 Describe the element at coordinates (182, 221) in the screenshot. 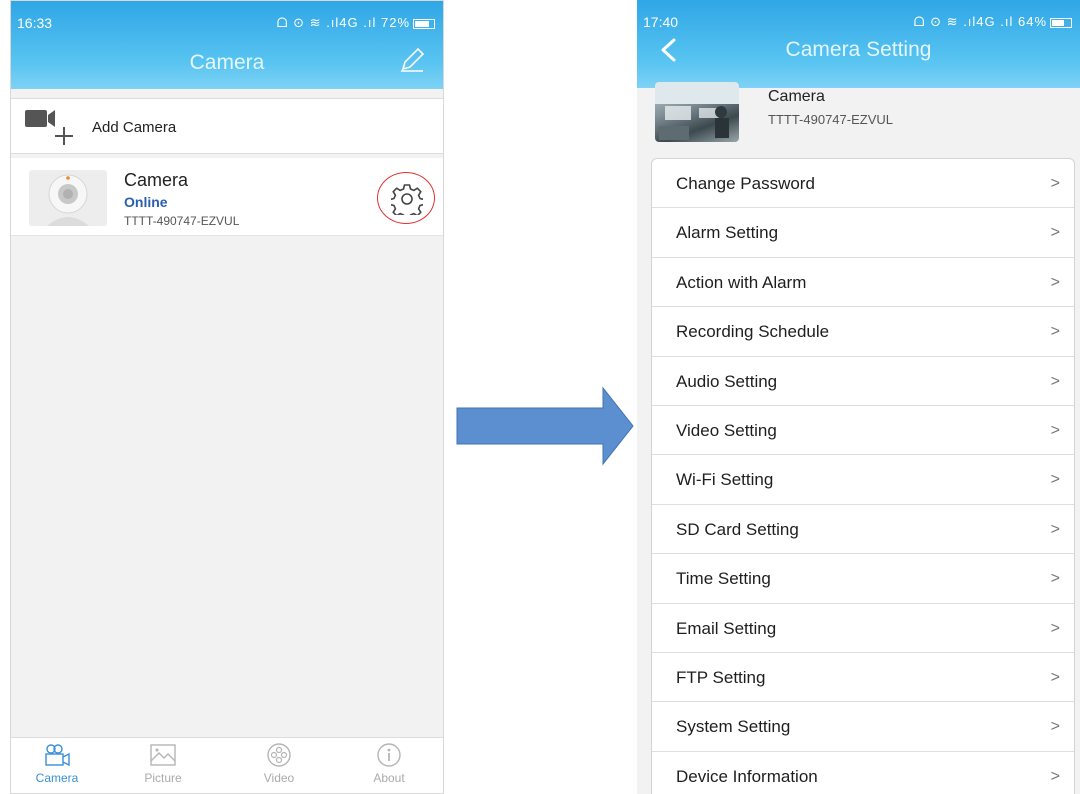

I see `camera-uid: TTTT-490747-EZVUL` at that location.